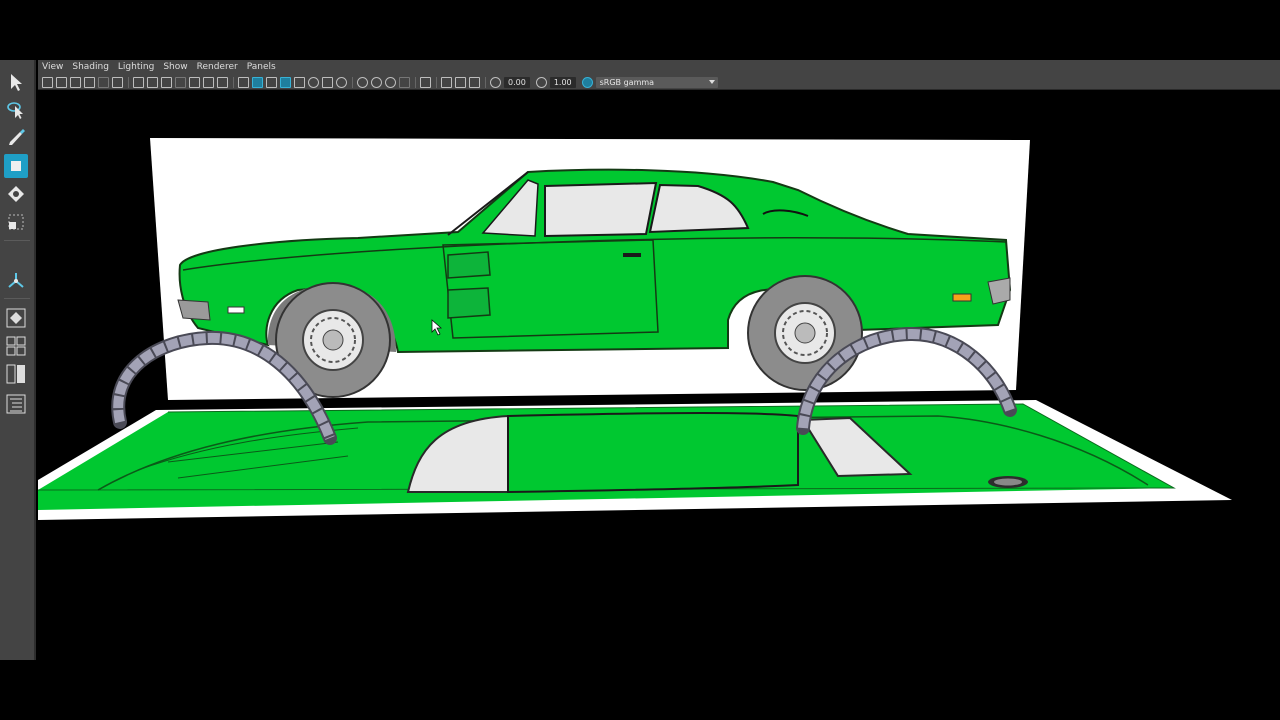 Image resolution: width=1280 pixels, height=720 pixels. Describe the element at coordinates (175, 68) in the screenshot. I see `menu-show: Show` at that location.